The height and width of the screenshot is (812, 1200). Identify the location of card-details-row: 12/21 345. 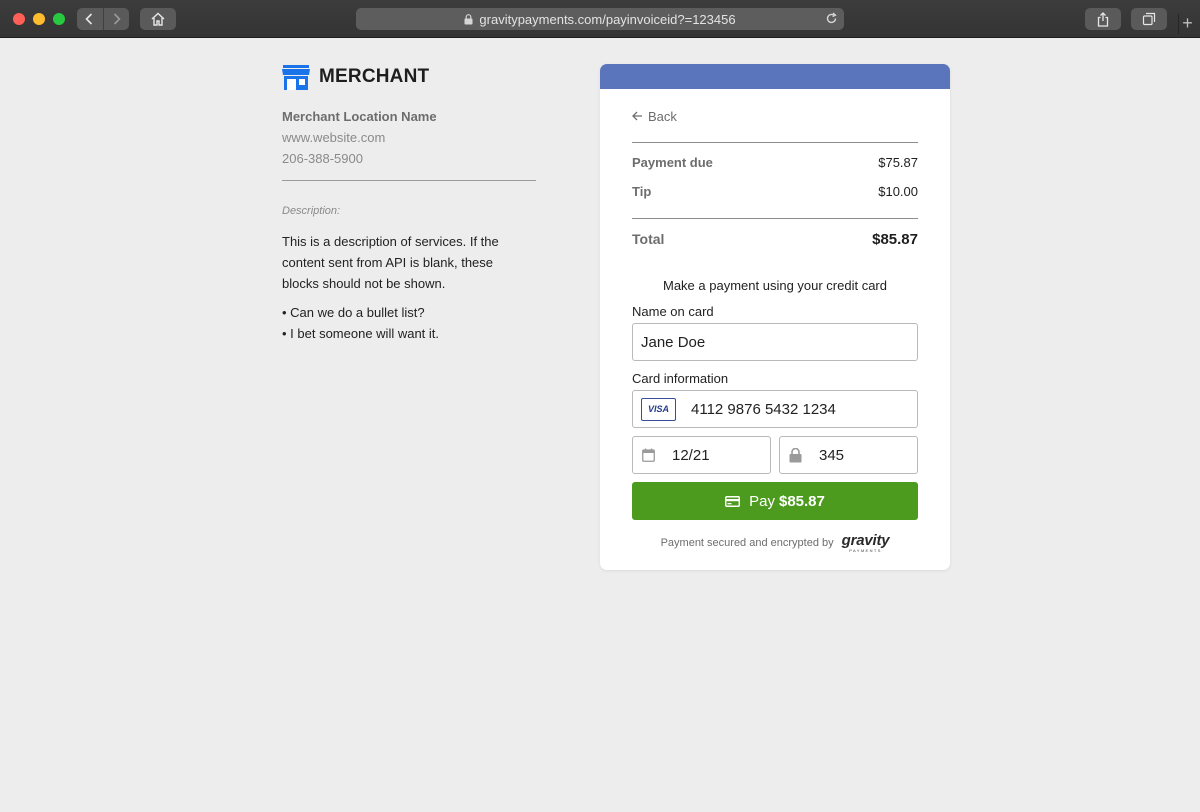
(775, 455).